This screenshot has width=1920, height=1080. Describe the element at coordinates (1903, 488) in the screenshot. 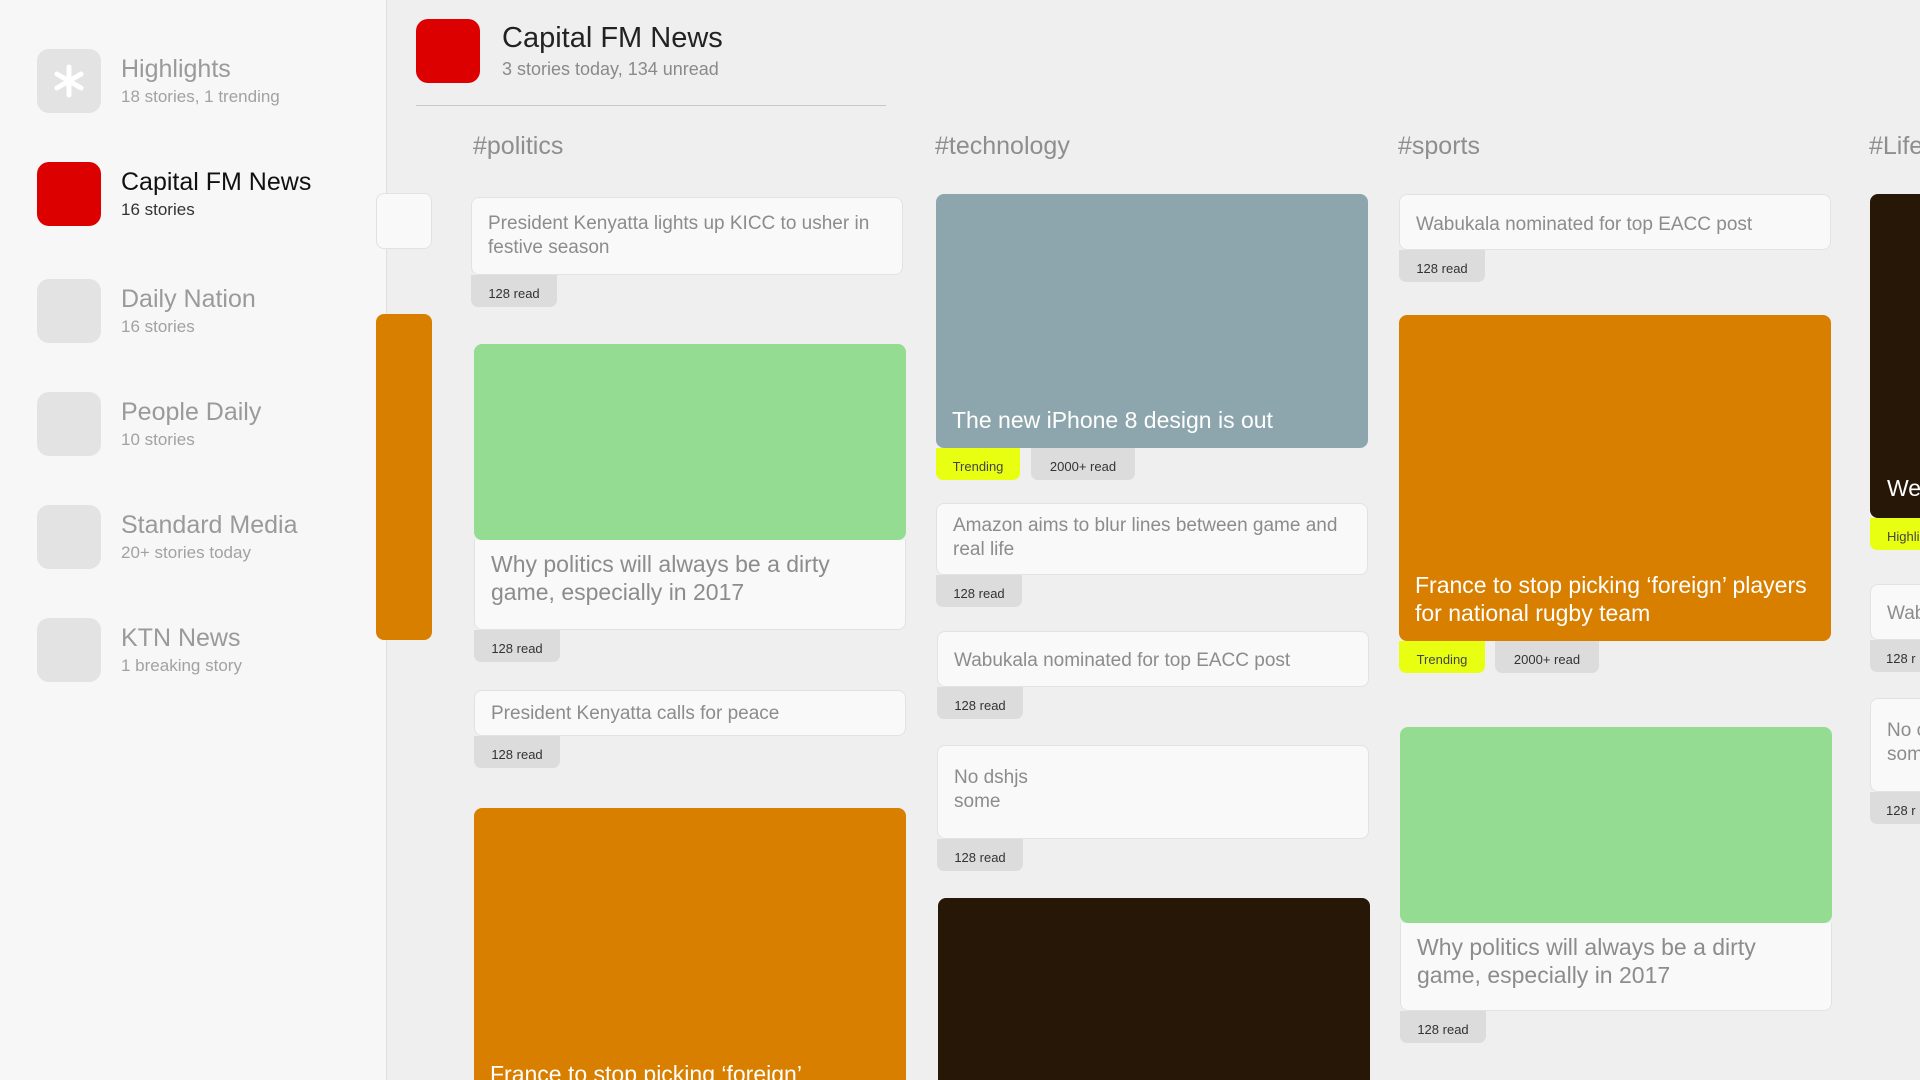

I see `story-title: We` at that location.